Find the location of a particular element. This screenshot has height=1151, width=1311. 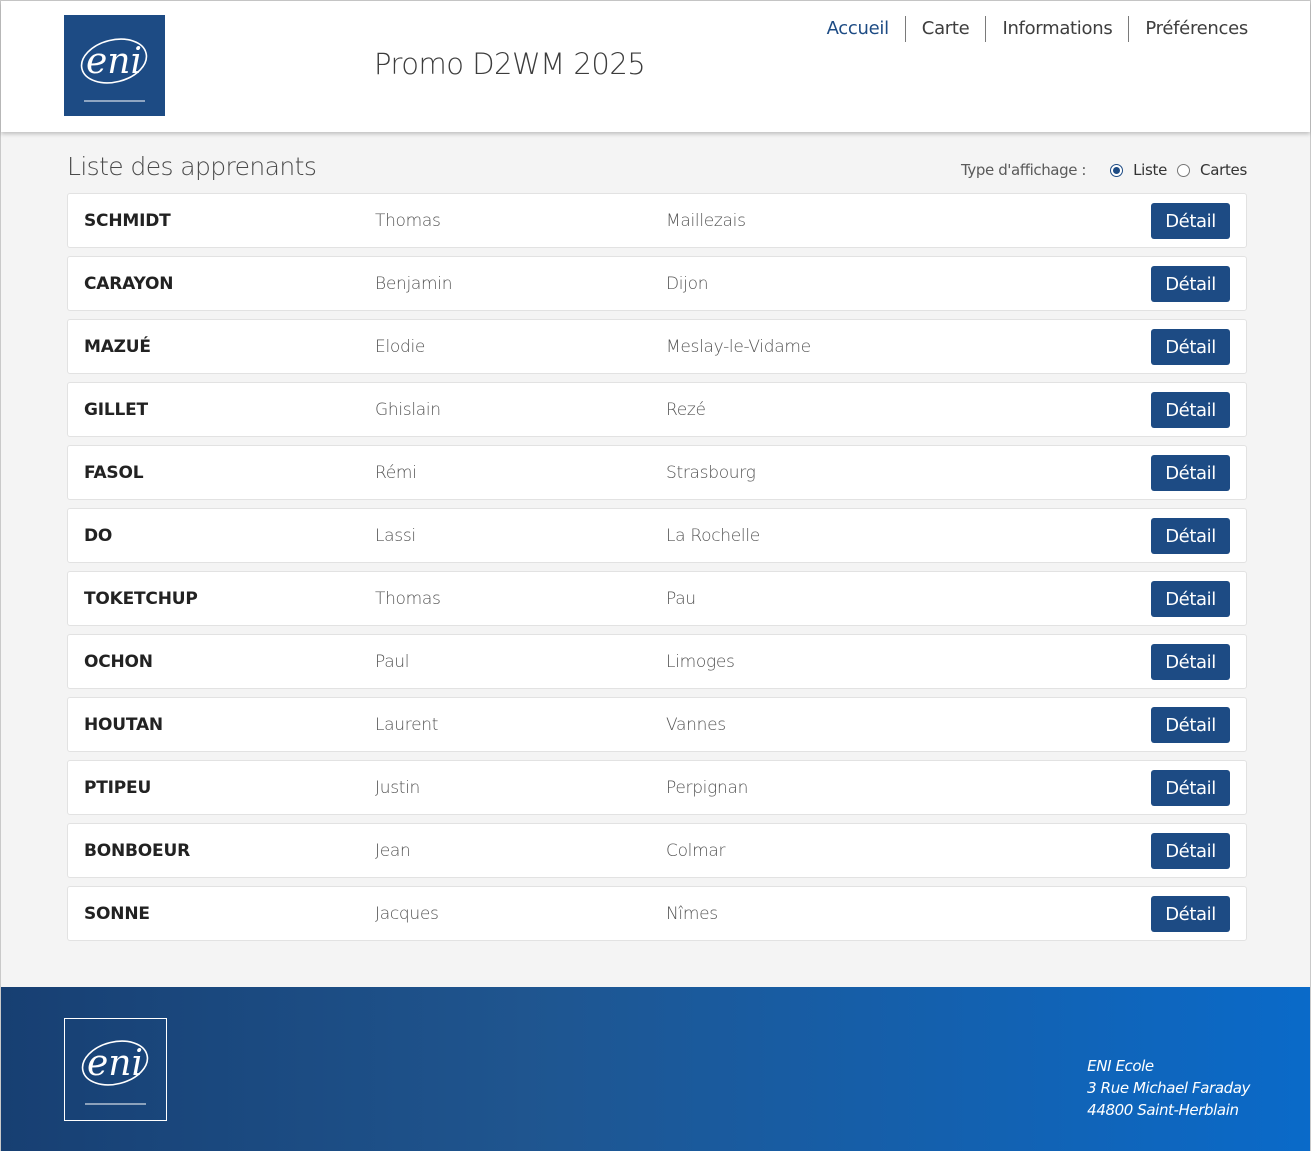

nav-informations: Informations is located at coordinates (1056, 29).